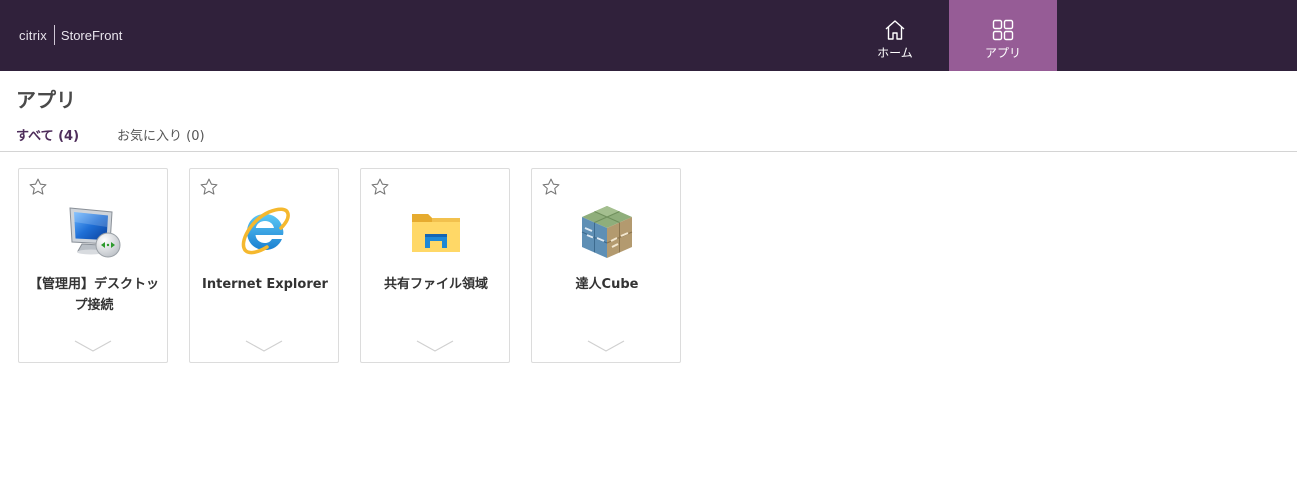 This screenshot has height=497, width=1297. I want to click on brand-separator, so click(54, 35).